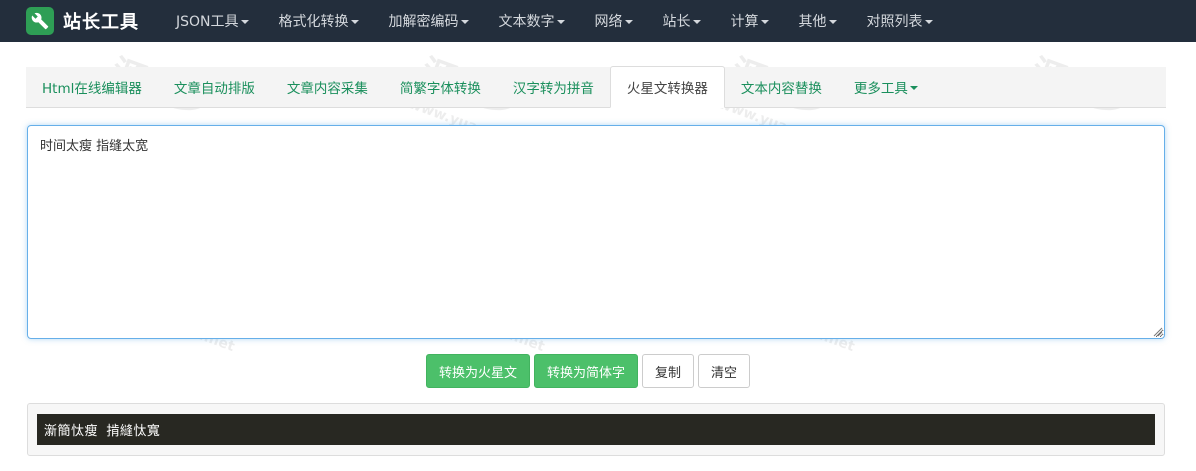 The image size is (1196, 471). What do you see at coordinates (526, 22) in the screenshot?
I see `nav-item-label: 文本数字` at bounding box center [526, 22].